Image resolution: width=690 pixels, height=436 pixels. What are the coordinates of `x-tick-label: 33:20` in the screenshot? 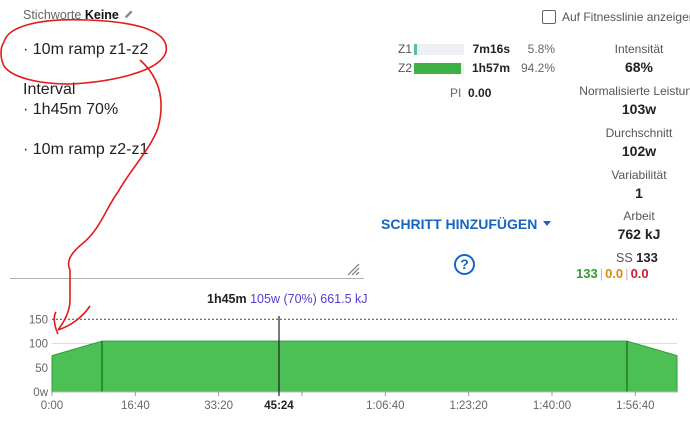 It's located at (218, 406).